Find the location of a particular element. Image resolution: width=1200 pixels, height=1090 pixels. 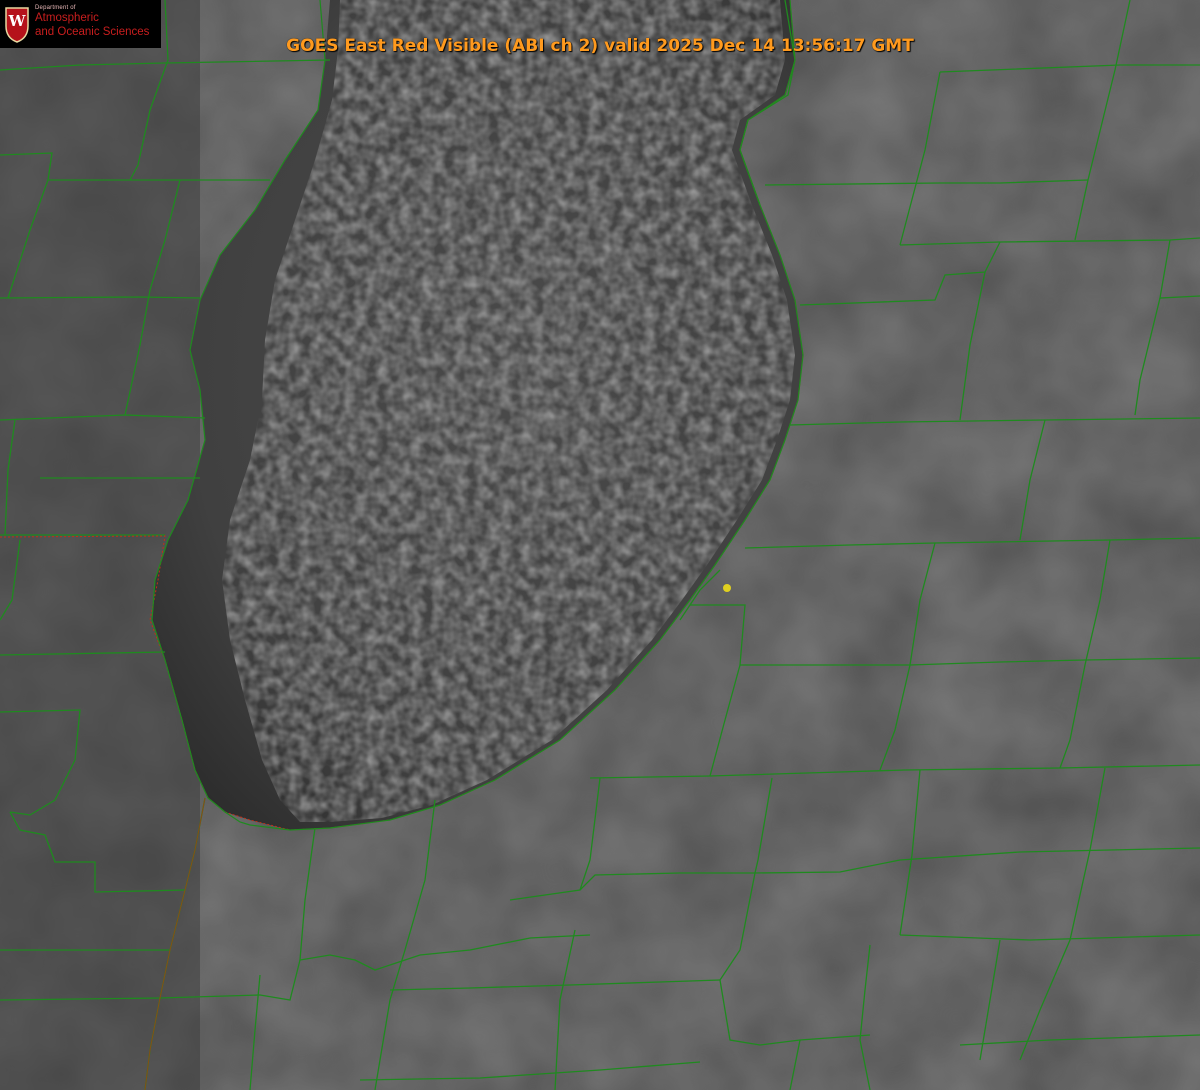

logo-line-1: Atmospheric is located at coordinates (67, 18).